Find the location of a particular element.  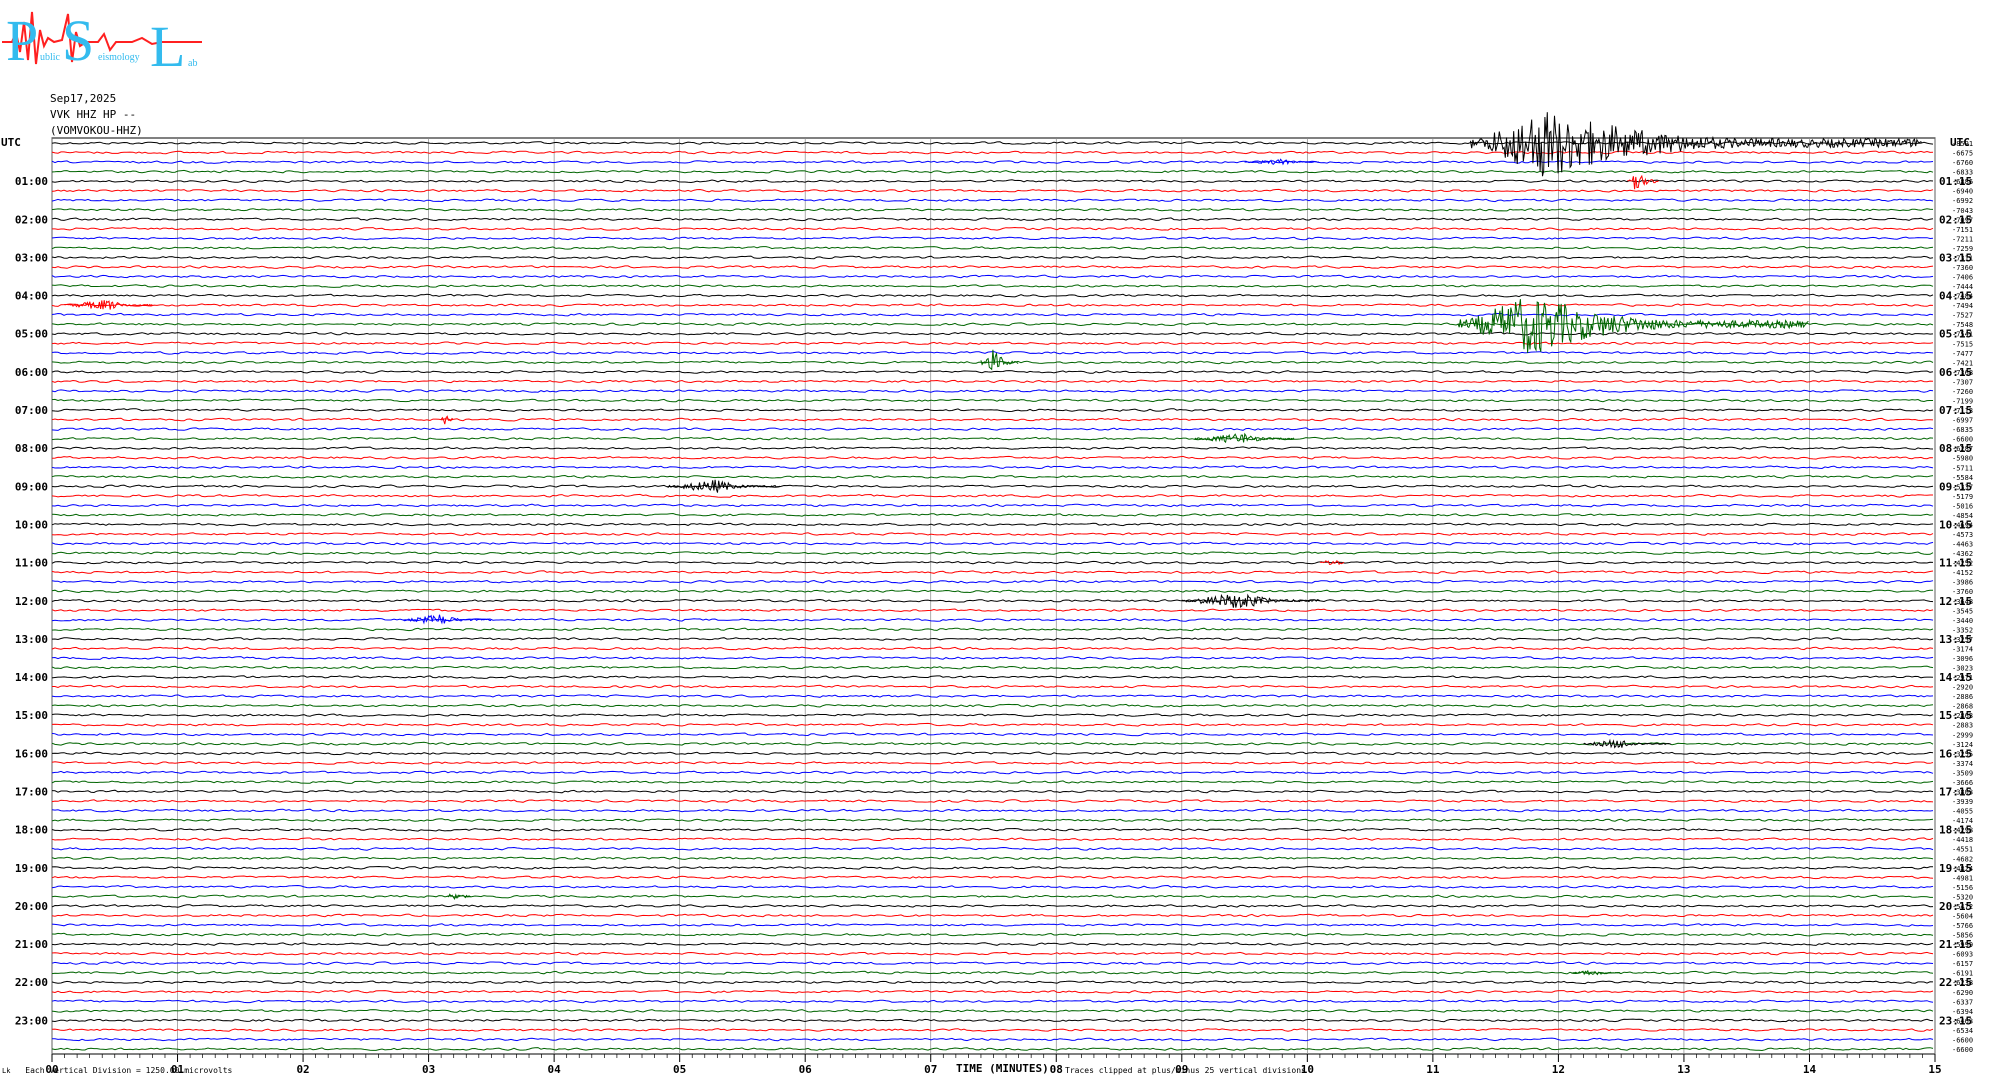

left-hour-label: 19:00 is located at coordinates (31, 868).